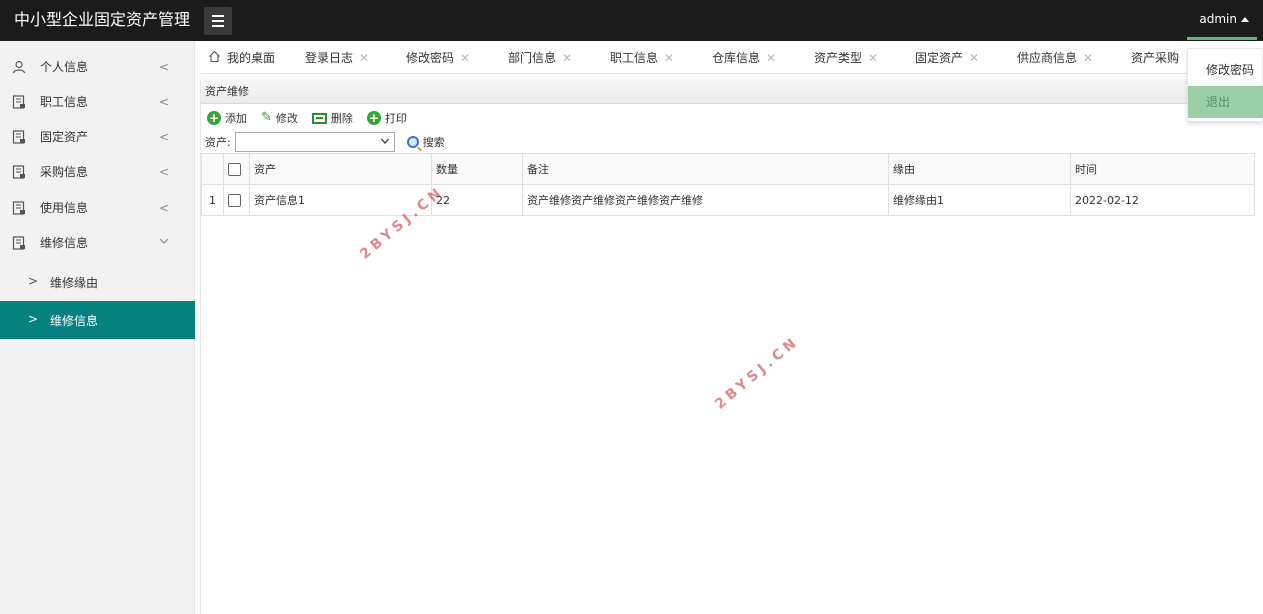  Describe the element at coordinates (532, 58) in the screenshot. I see `tab-label: 部门信息` at that location.